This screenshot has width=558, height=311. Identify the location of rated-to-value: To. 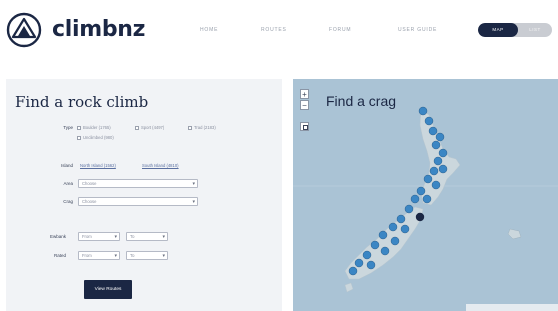
(132, 255).